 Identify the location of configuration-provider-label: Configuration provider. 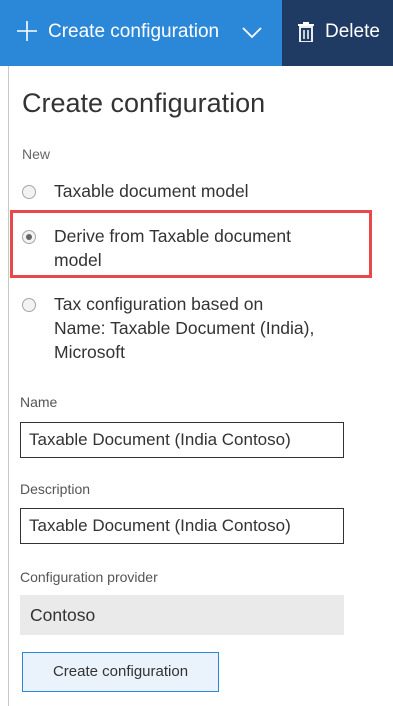
(89, 577).